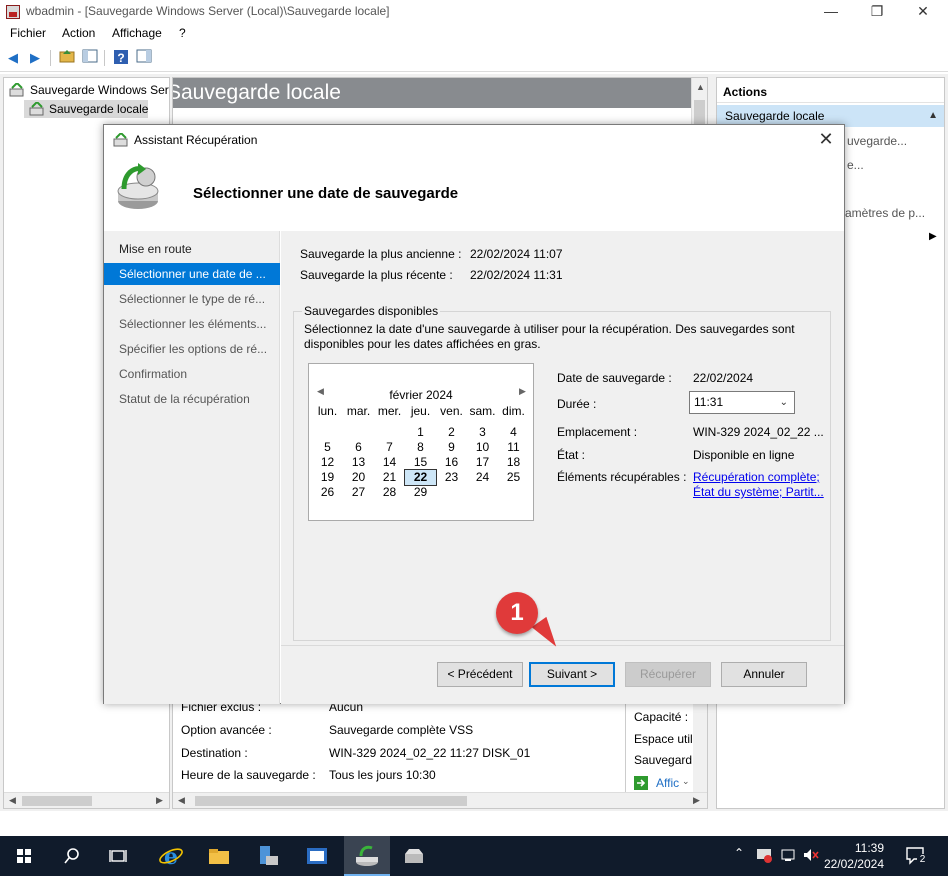 The image size is (948, 876). What do you see at coordinates (513, 432) in the screenshot?
I see `calendar-day: 4` at bounding box center [513, 432].